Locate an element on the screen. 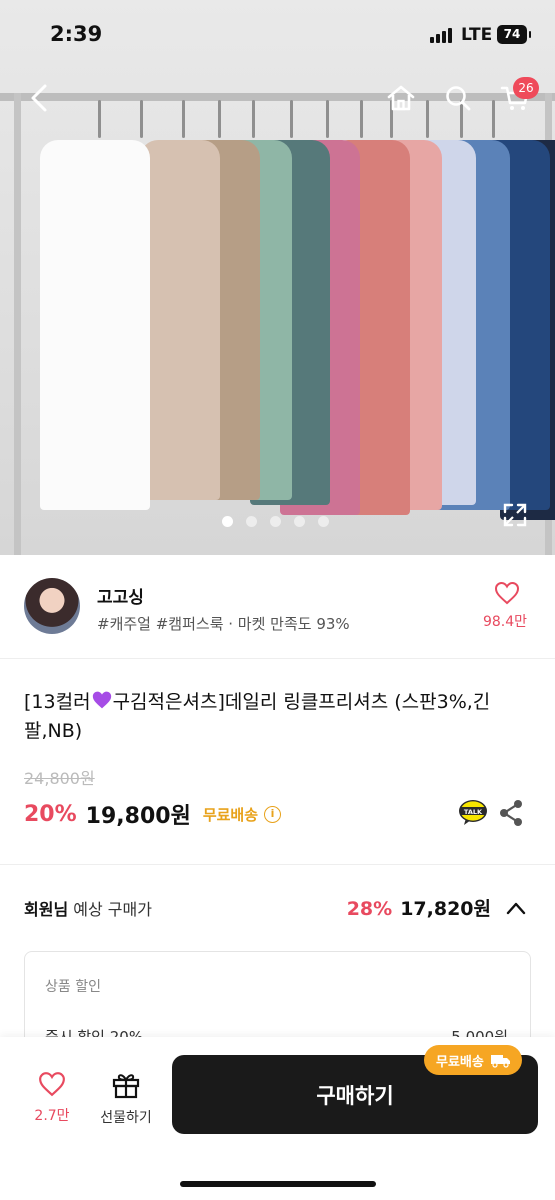 The height and width of the screenshot is (1200, 555). back-button is located at coordinates (40, 98).